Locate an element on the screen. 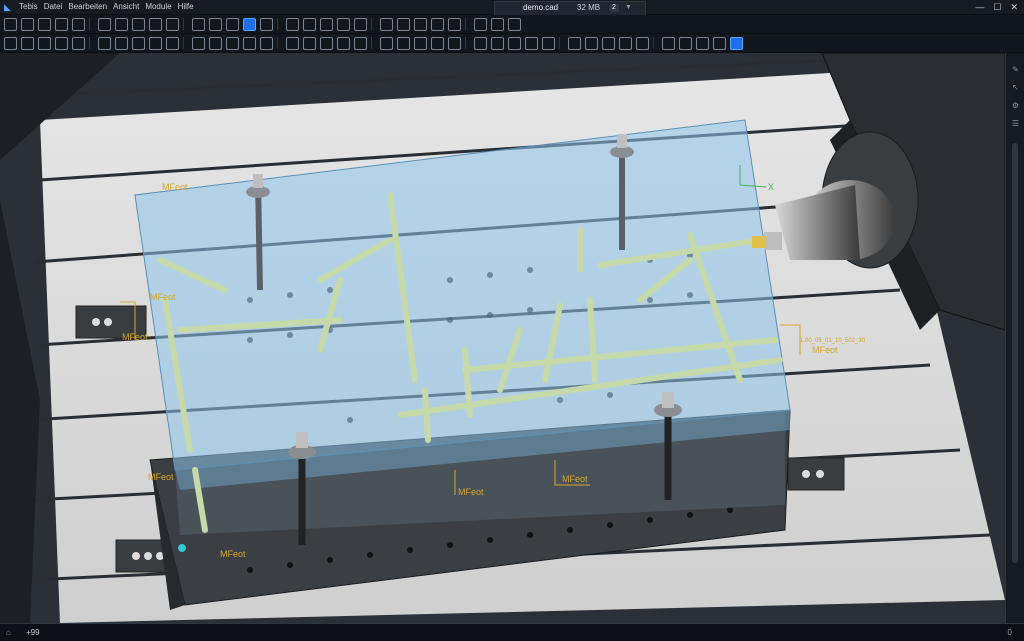  cube-active-icon is located at coordinates (249, 24).